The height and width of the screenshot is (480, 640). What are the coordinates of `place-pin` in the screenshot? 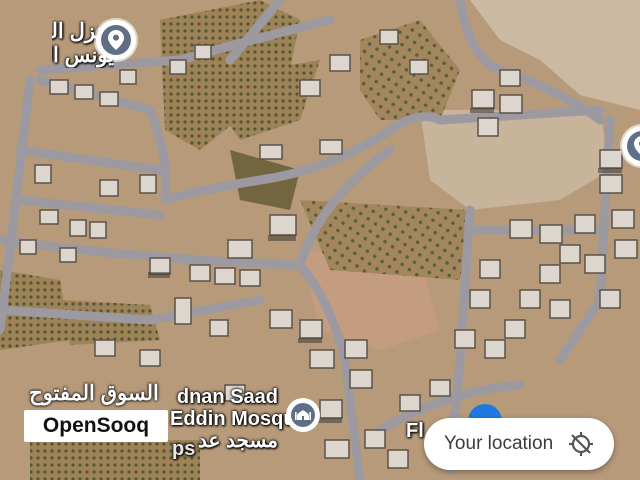 It's located at (116, 40).